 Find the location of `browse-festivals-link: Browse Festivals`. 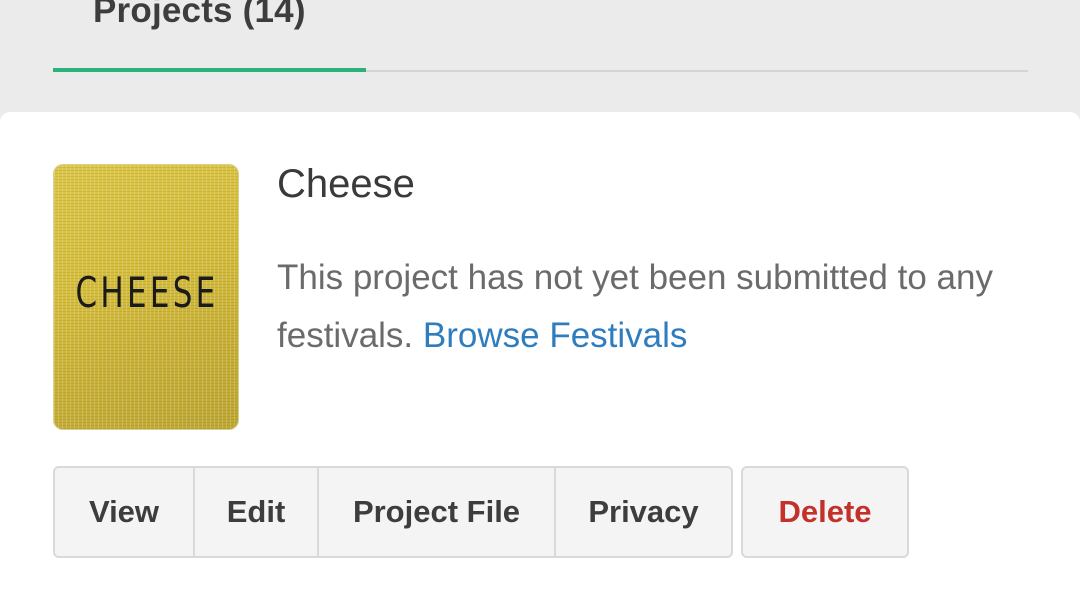

browse-festivals-link: Browse Festivals is located at coordinates (555, 335).